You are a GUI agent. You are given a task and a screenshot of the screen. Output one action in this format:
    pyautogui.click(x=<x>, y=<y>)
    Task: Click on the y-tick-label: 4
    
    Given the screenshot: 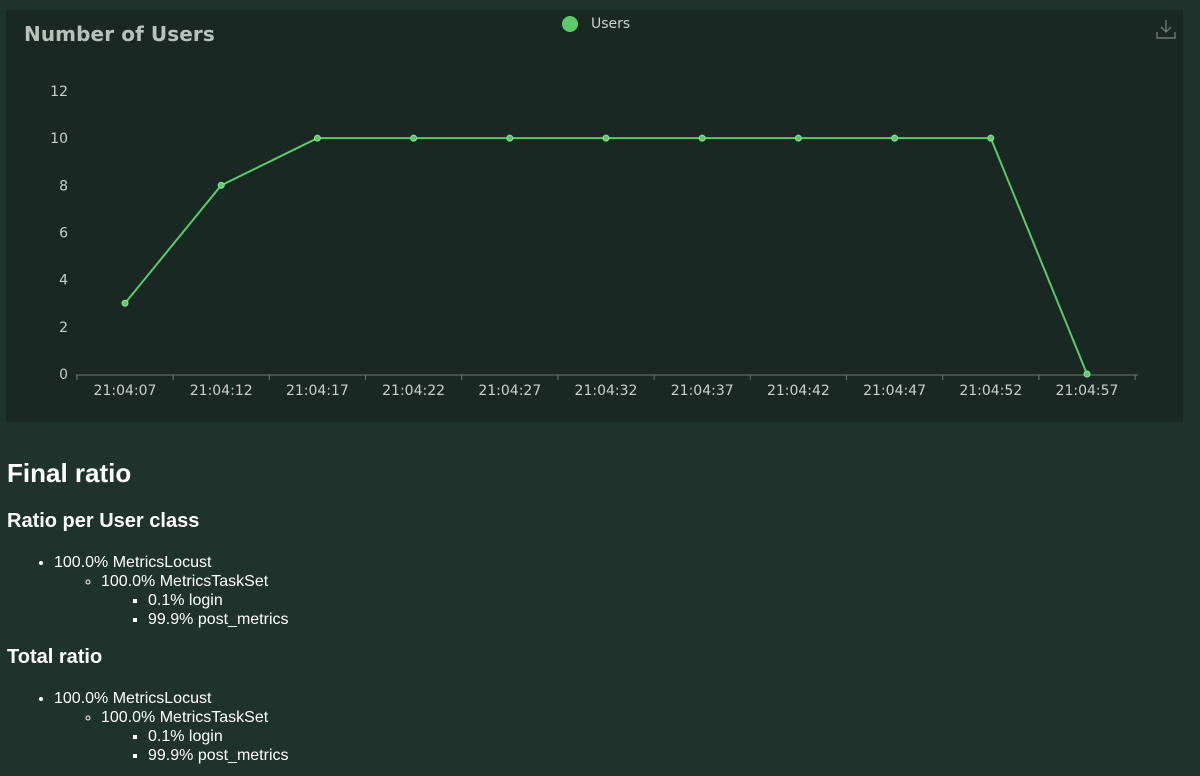 What is the action you would take?
    pyautogui.click(x=63, y=281)
    